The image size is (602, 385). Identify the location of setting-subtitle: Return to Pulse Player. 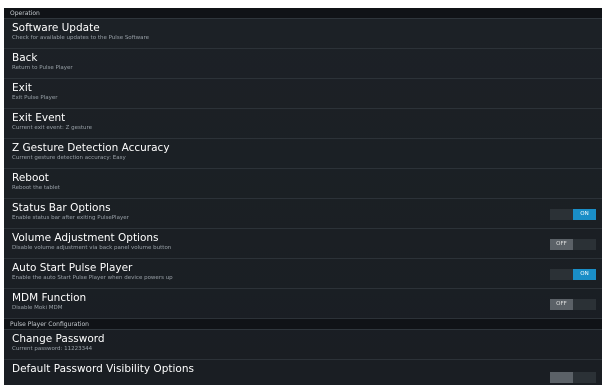
(42, 68).